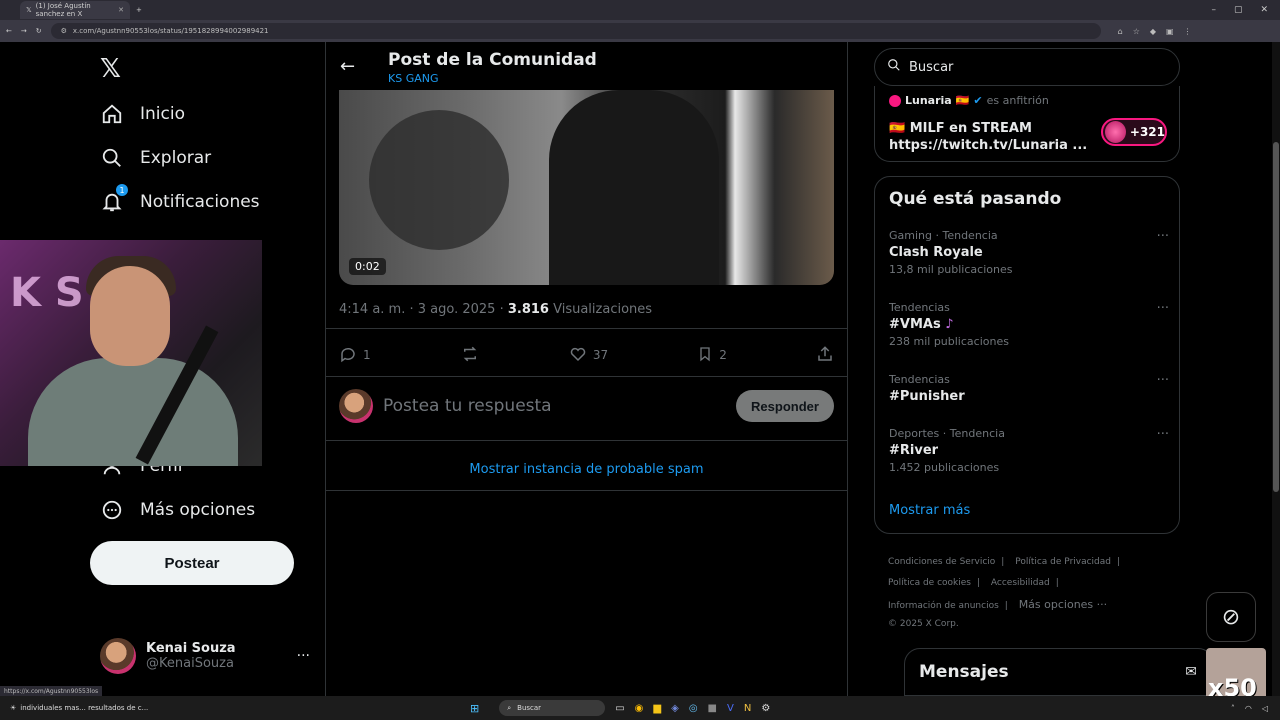 This screenshot has height=720, width=1280. I want to click on tray-arrow-icon: ˄, so click(1233, 708).